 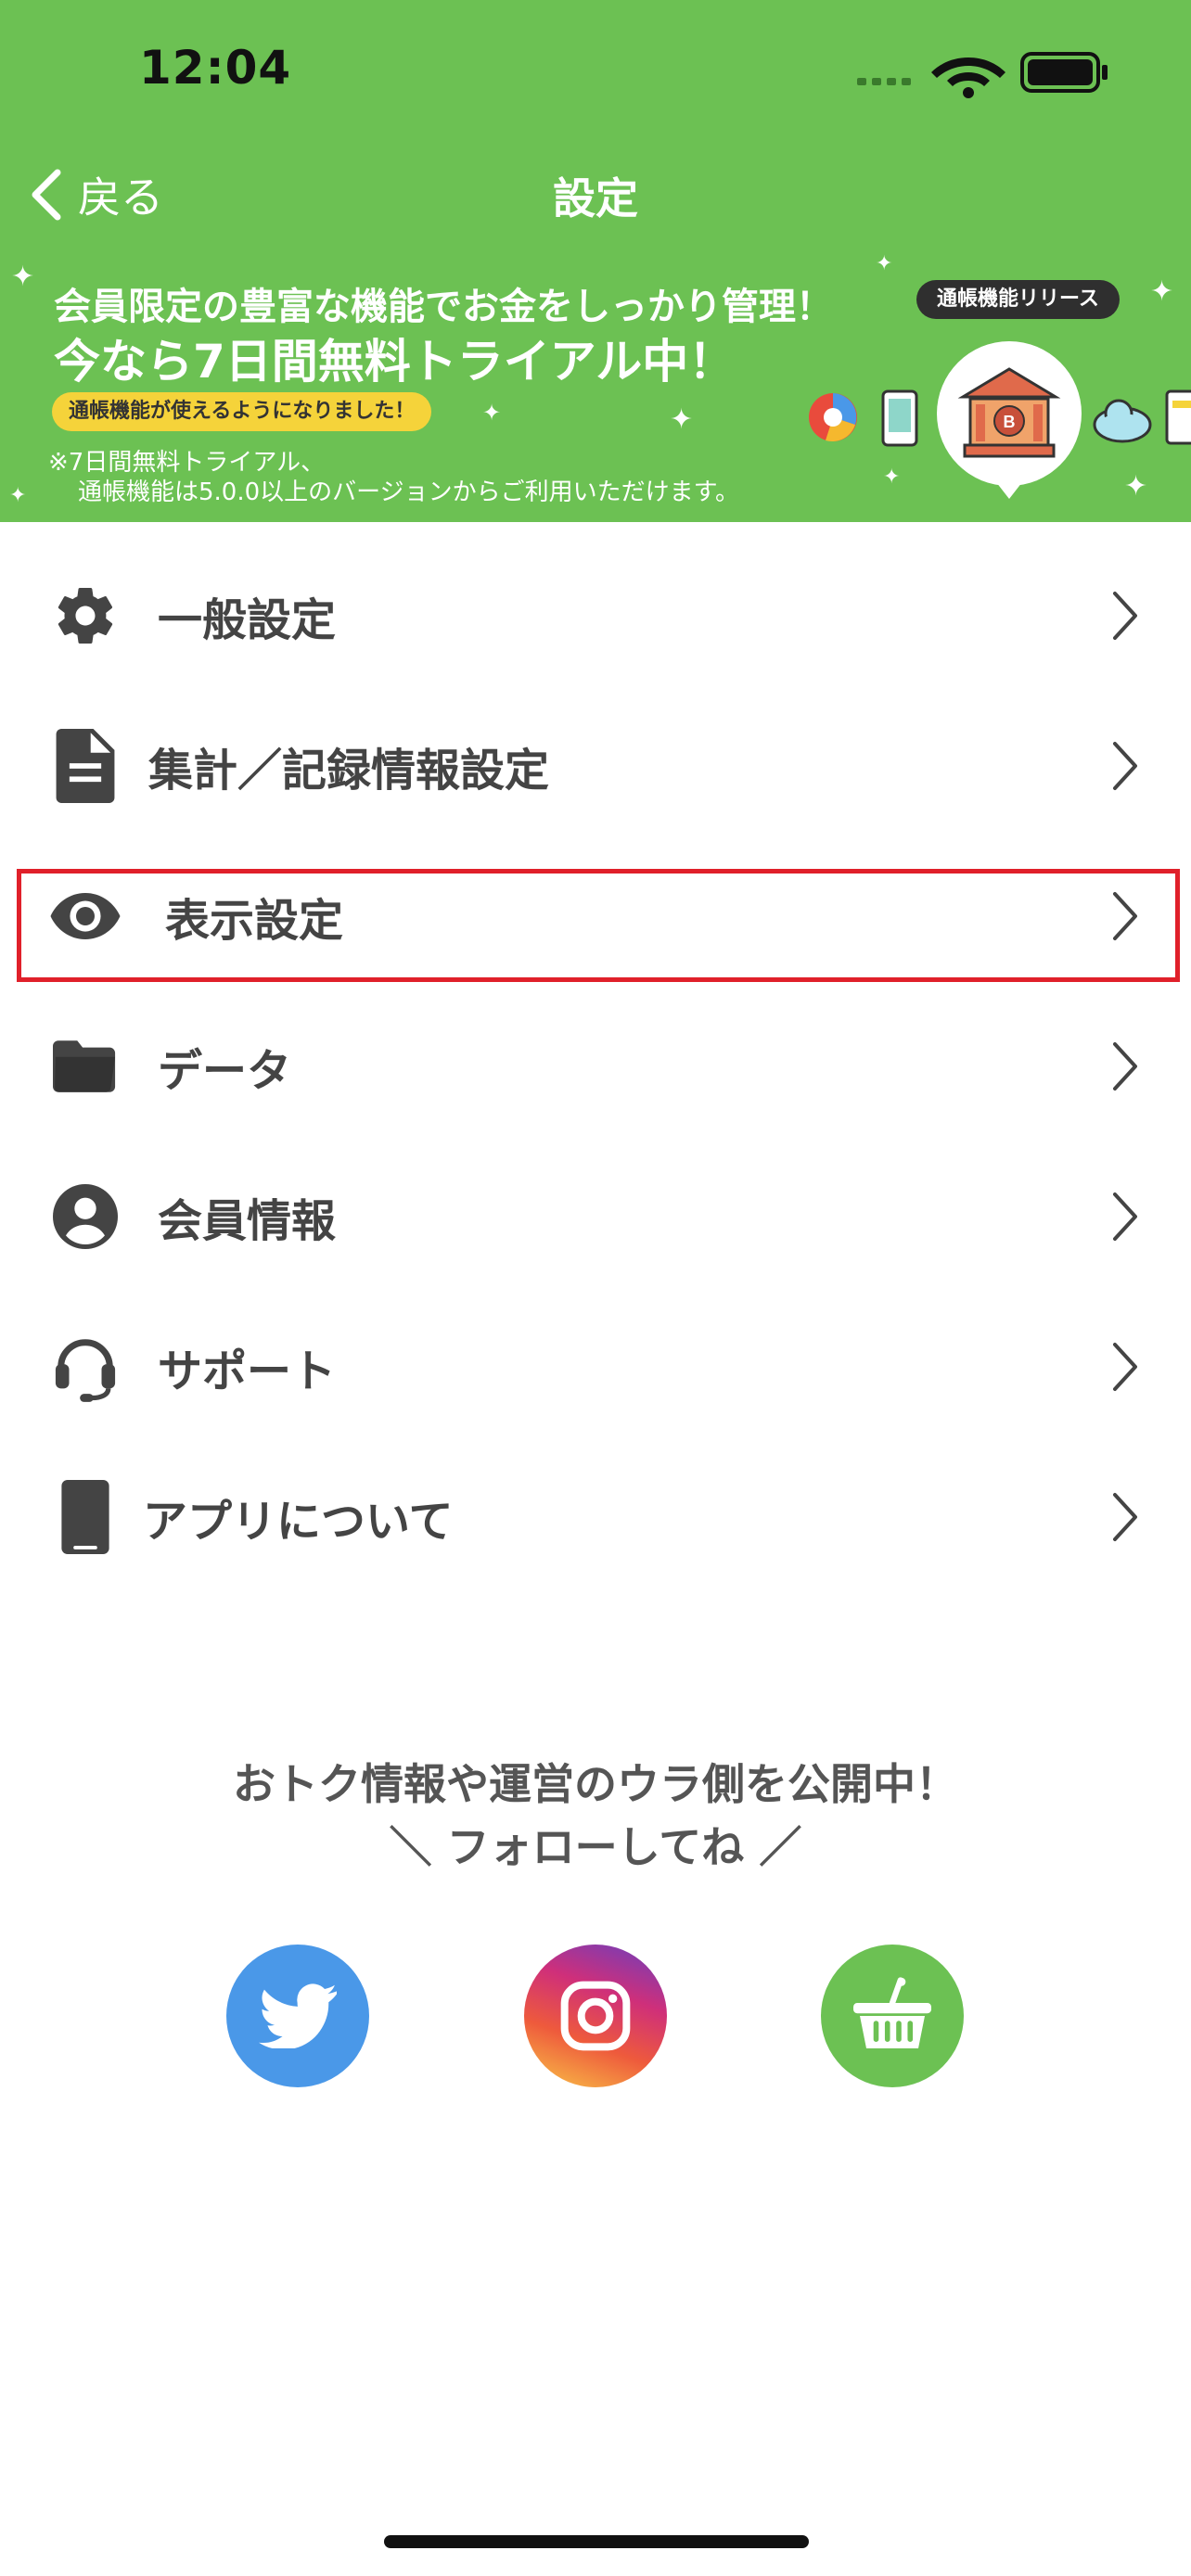 What do you see at coordinates (215, 68) in the screenshot?
I see `status-time: 12:04` at bounding box center [215, 68].